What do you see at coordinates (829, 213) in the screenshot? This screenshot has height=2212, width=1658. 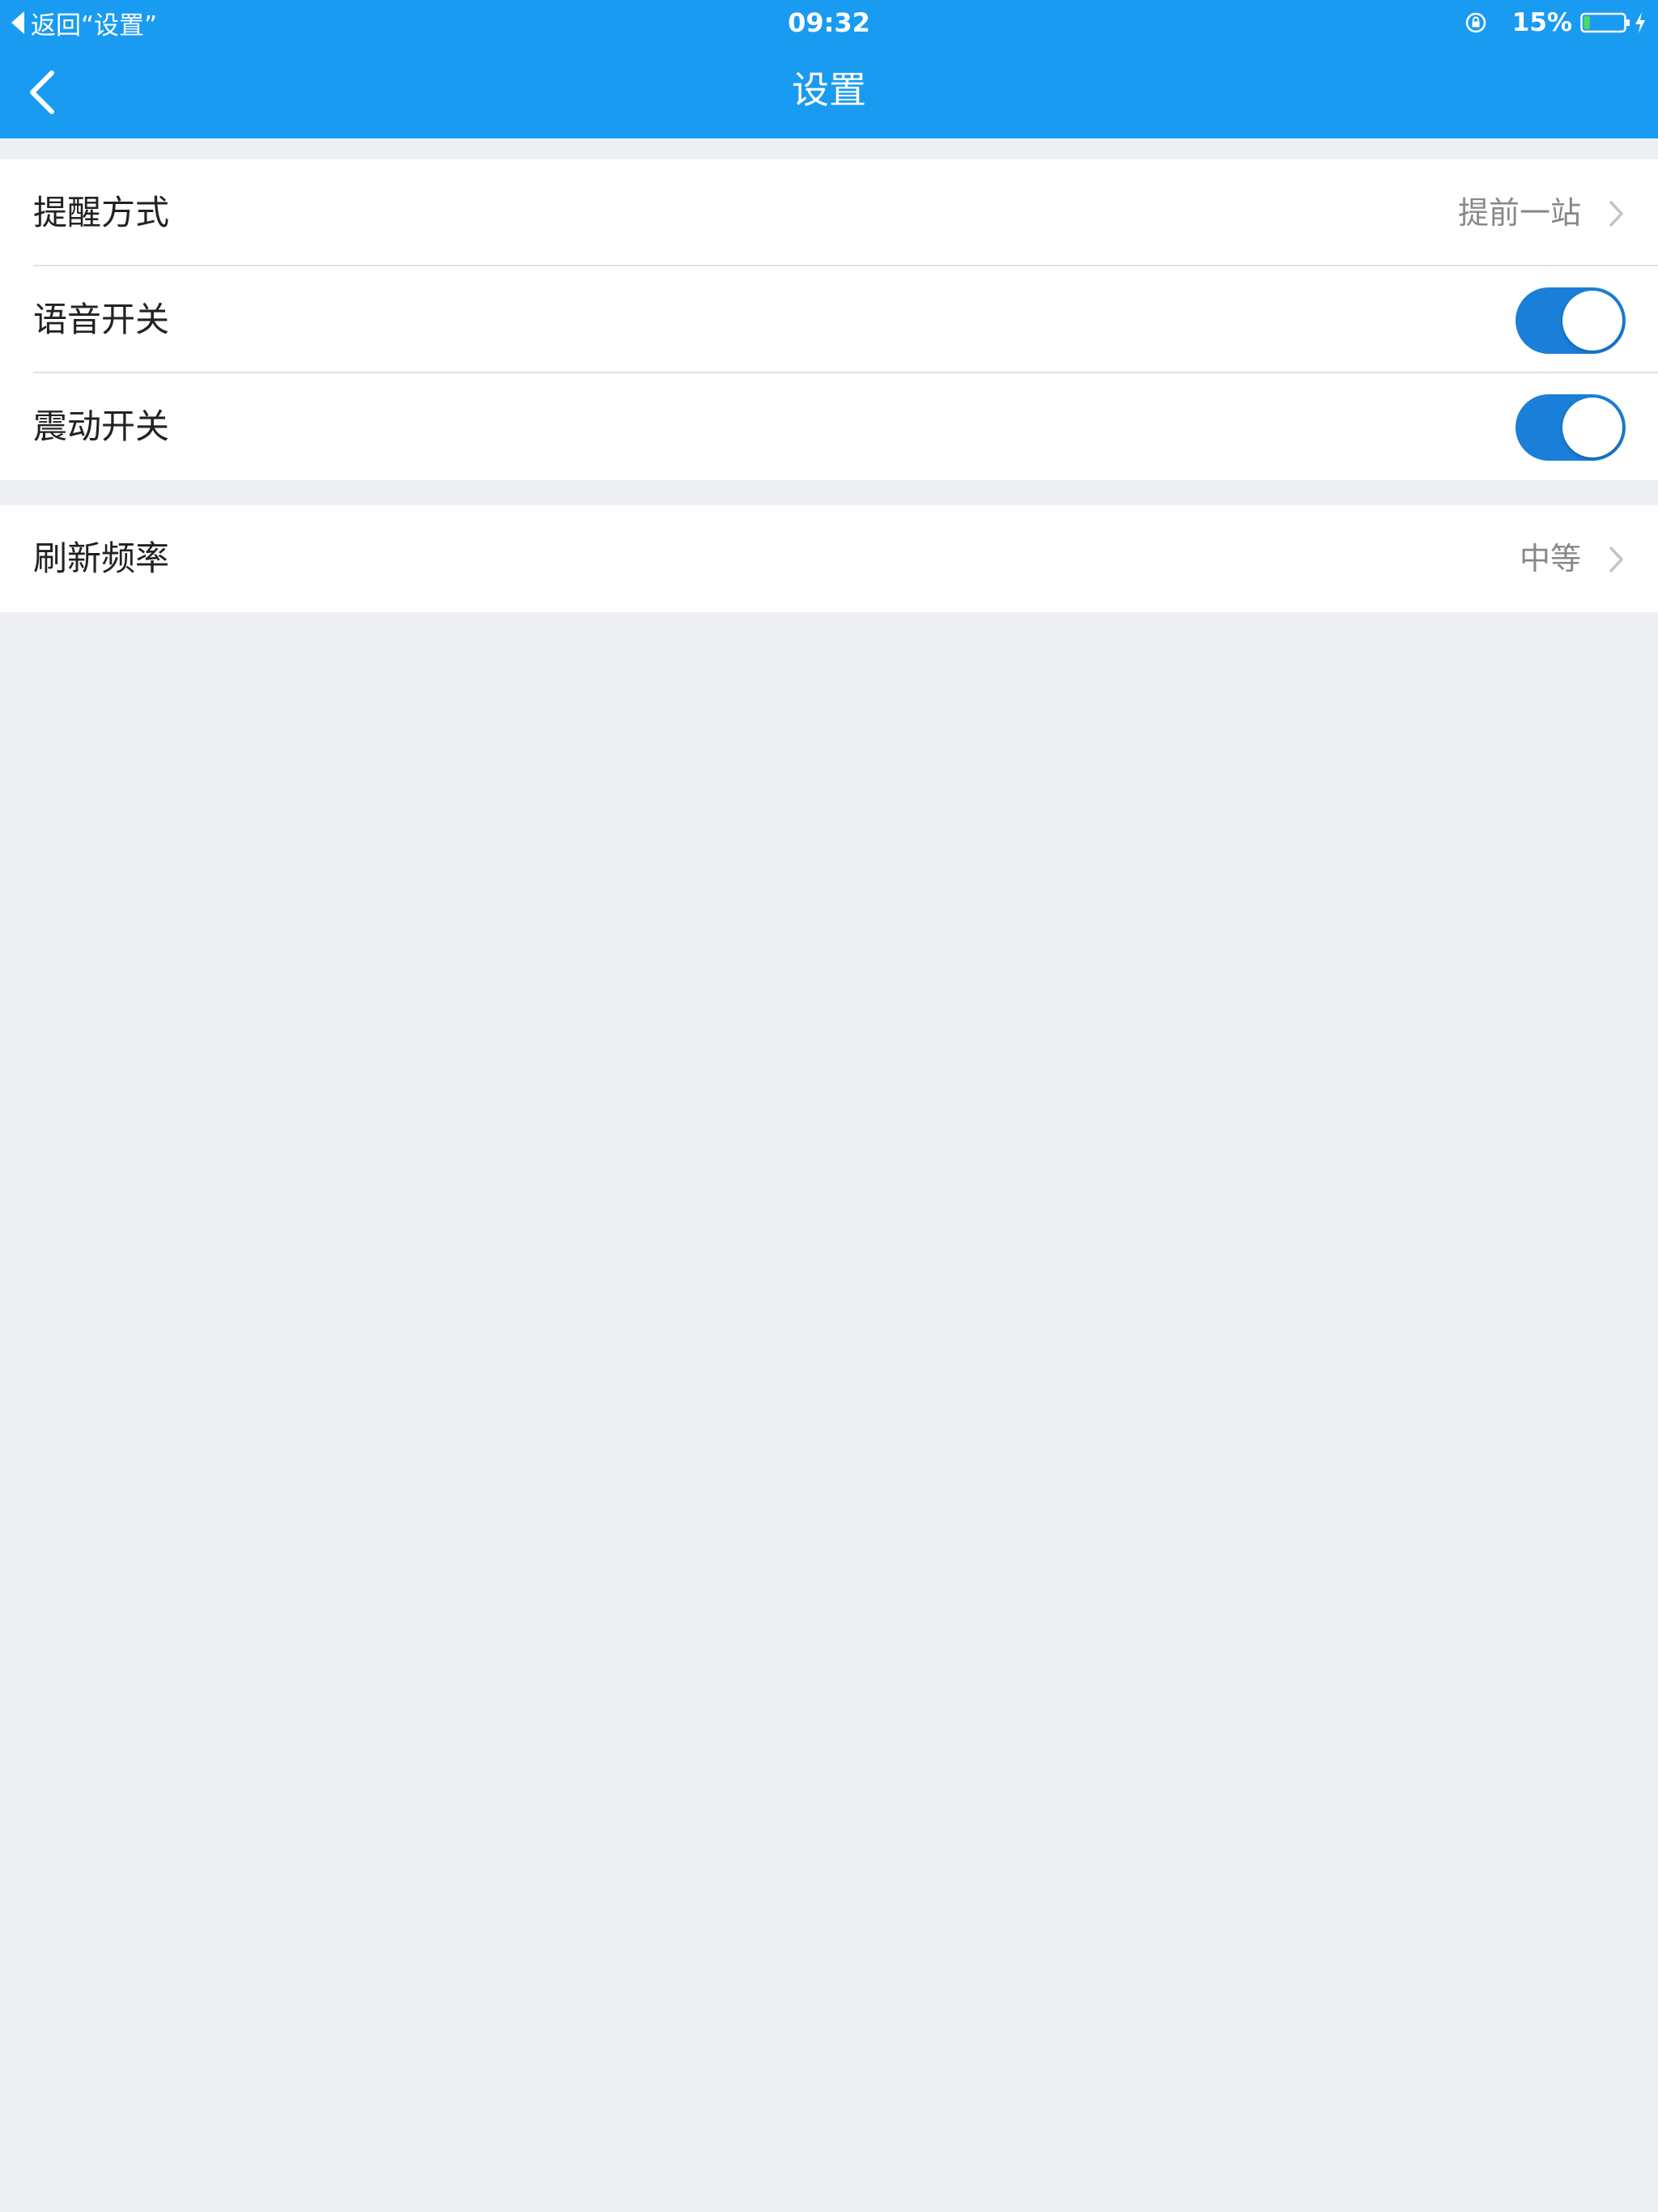 I see `setting-row-reminder-mode: 提醒方式 提前一站` at bounding box center [829, 213].